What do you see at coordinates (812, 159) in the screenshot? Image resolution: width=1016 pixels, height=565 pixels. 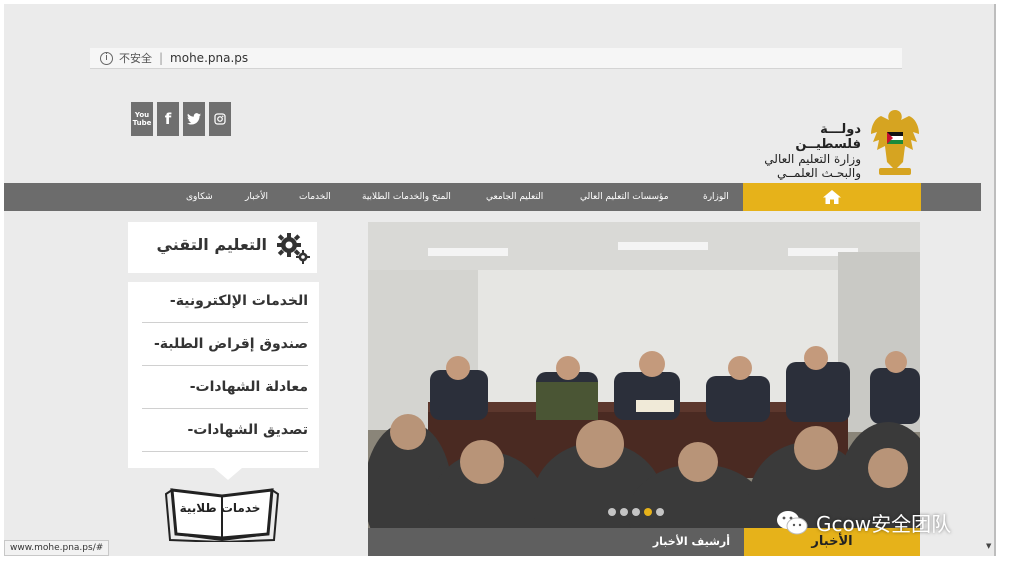 I see `ministry-line1: وزارة التعليم العالي` at bounding box center [812, 159].